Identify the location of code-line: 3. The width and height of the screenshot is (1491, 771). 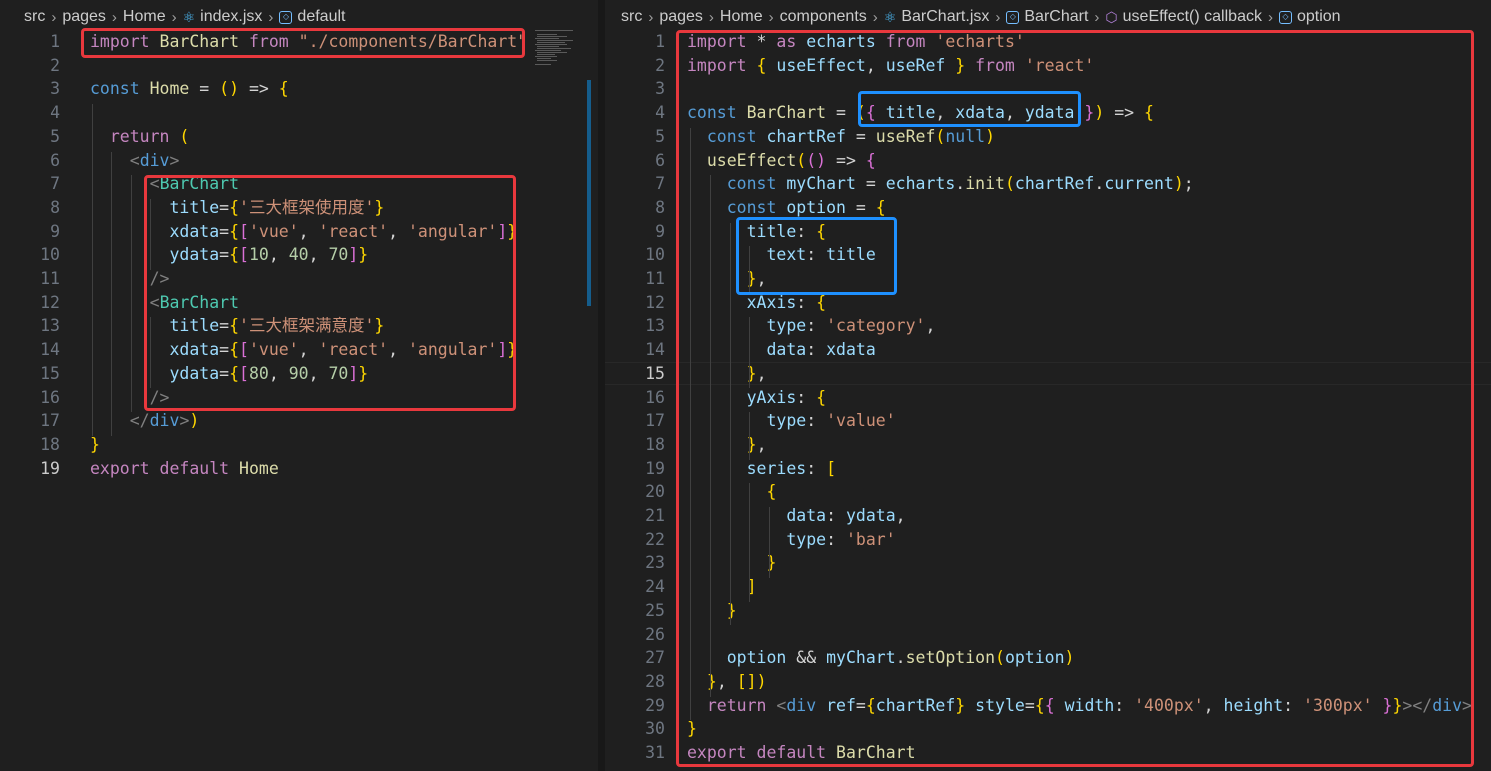
(1048, 89).